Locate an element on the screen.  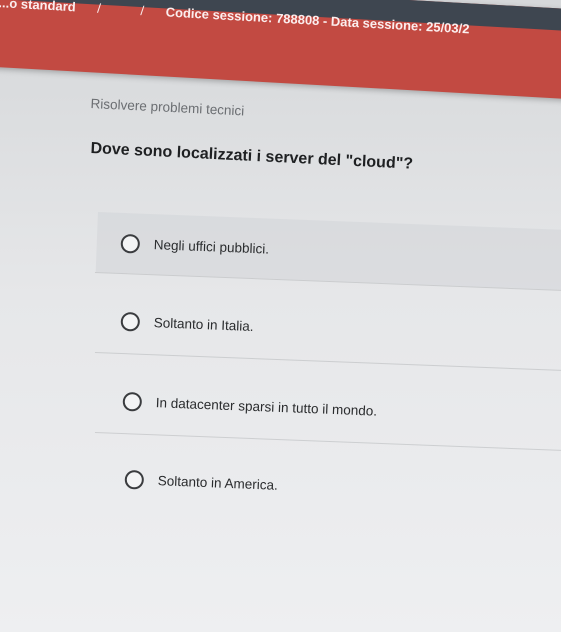
answer-label: In datacenter sparsi in tutto il mondo. is located at coordinates (266, 406).